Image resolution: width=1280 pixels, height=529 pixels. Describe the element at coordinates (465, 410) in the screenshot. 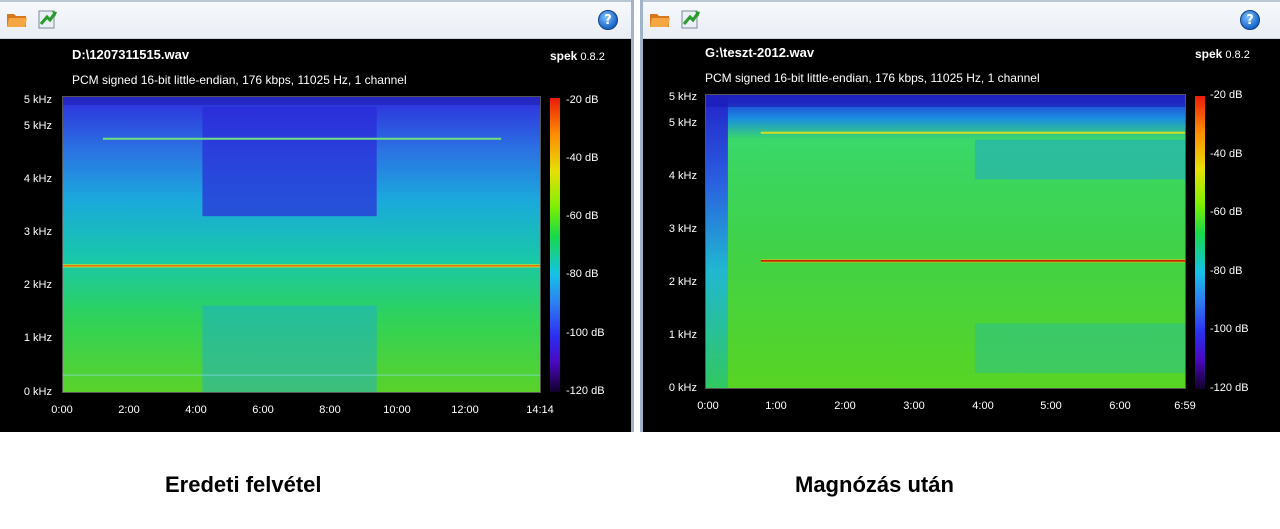

I see `time-label: 12:00` at that location.